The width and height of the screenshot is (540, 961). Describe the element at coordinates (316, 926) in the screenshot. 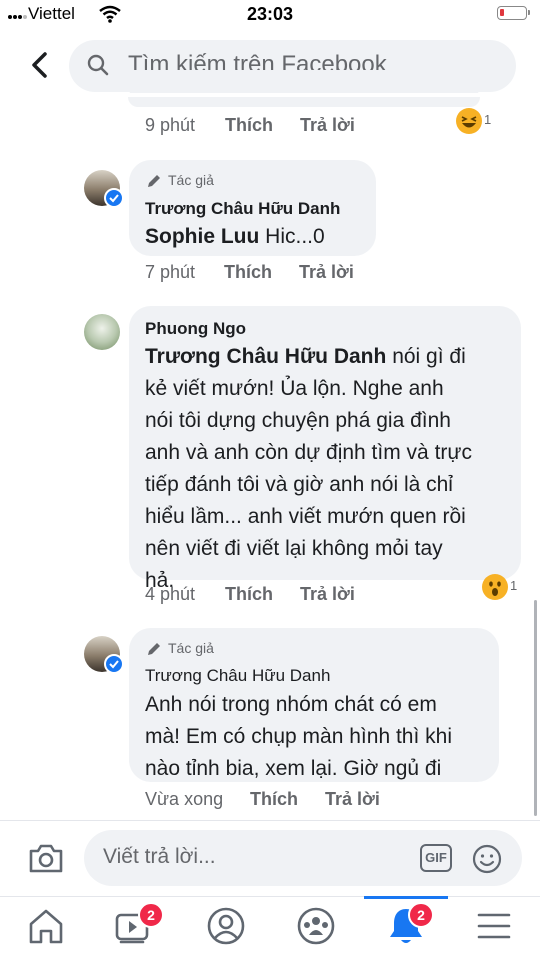

I see `groups-icon` at that location.